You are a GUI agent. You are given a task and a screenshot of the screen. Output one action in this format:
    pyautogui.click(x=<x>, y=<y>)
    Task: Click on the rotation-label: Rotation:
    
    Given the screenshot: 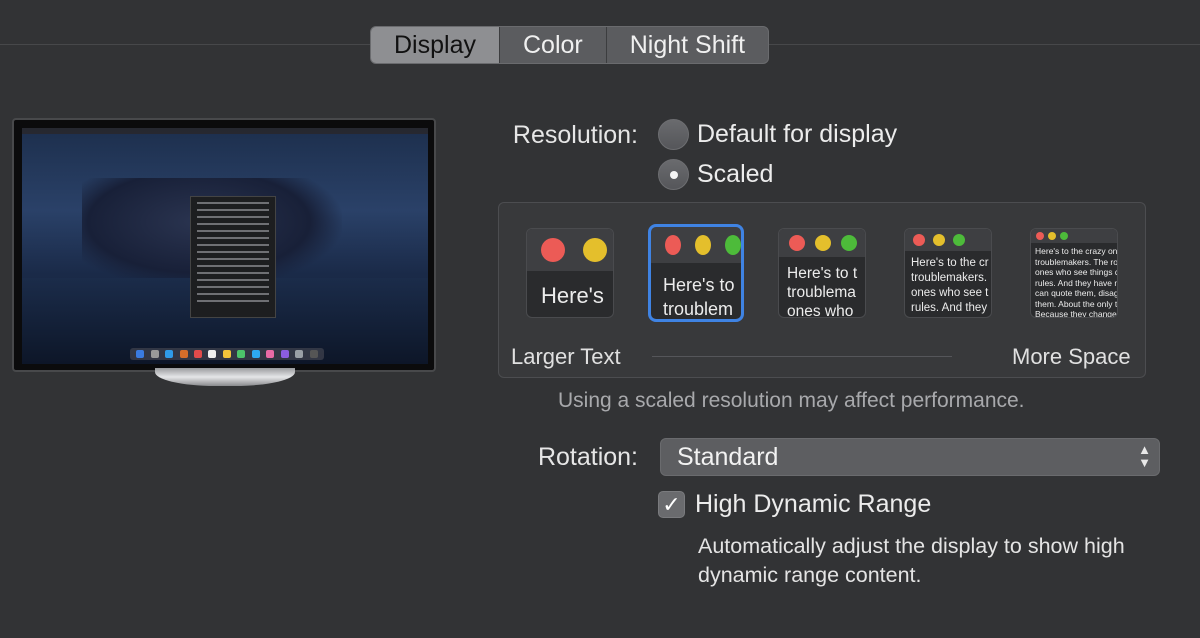 What is the action you would take?
    pyautogui.click(x=587, y=457)
    